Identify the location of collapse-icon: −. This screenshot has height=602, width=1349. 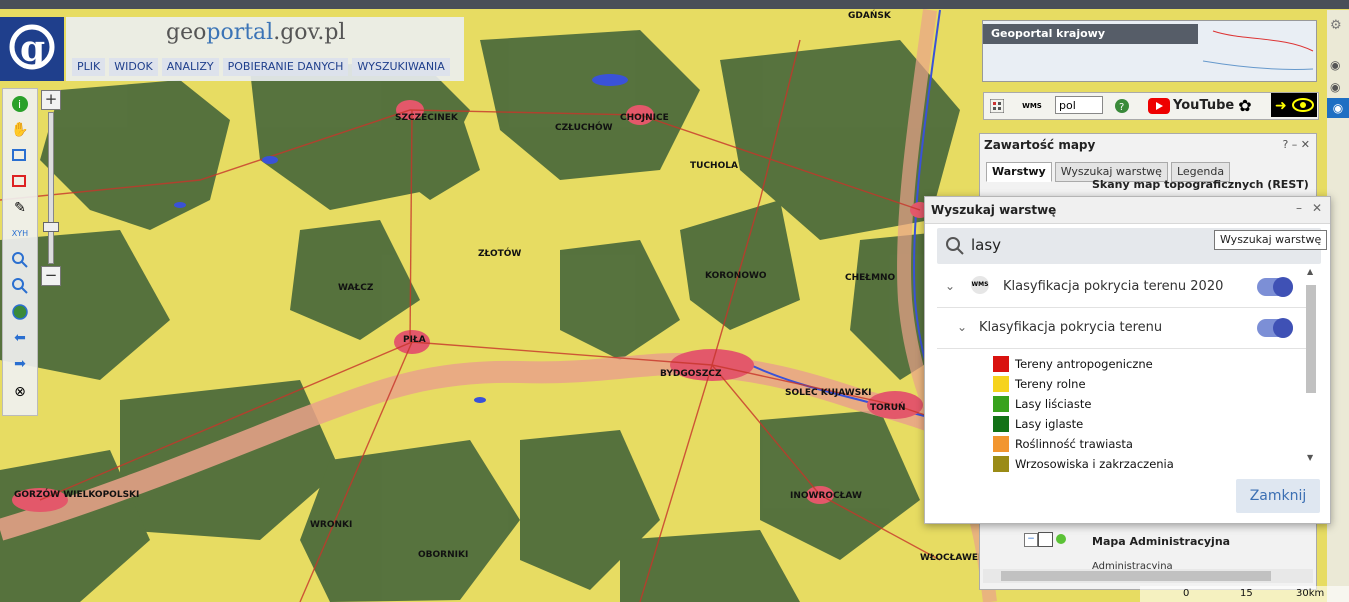
(1031, 540).